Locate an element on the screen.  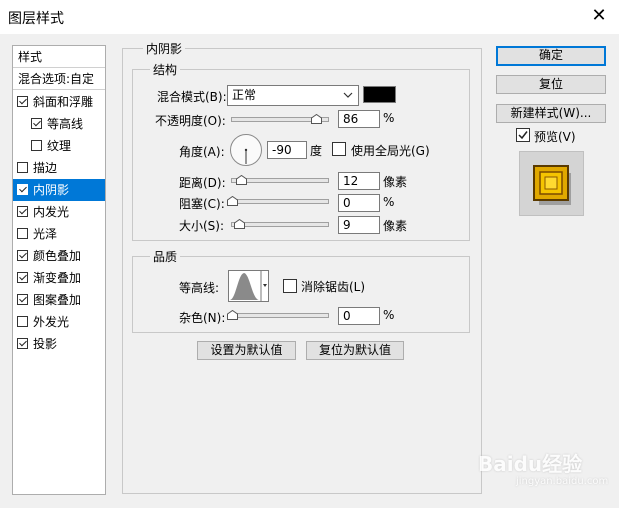
angle-label: 角度(A): is located at coordinates (202, 152).